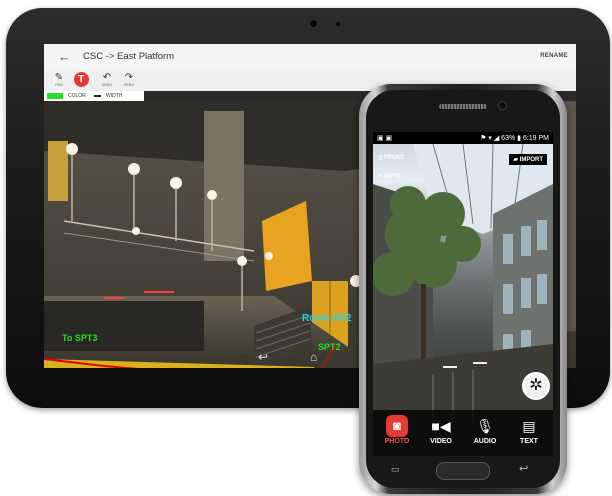 The height and width of the screenshot is (496, 612). I want to click on phone-hardware-keys: ▭ ↩, so click(463, 471).